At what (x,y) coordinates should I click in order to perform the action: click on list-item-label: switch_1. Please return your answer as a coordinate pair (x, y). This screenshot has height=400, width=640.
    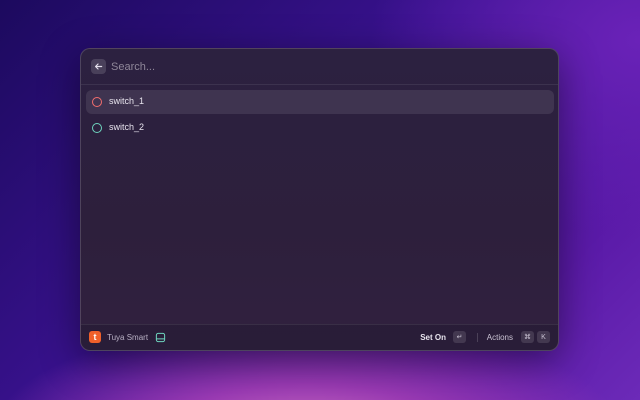
    Looking at the image, I should click on (127, 101).